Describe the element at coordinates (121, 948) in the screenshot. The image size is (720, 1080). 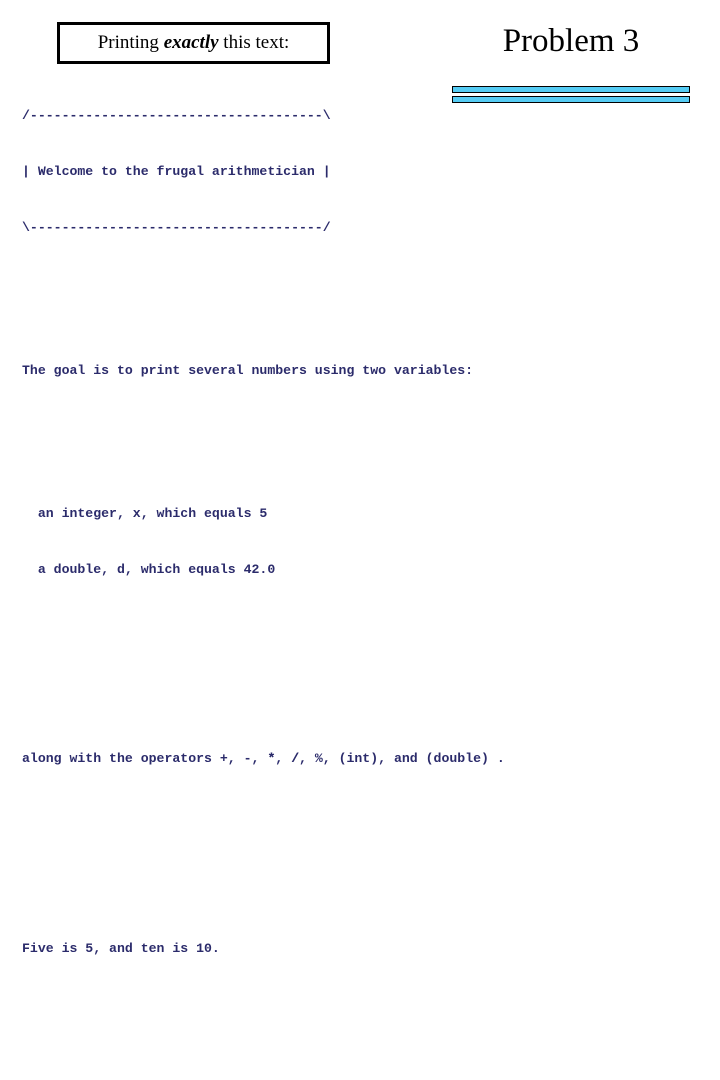
I see `five-ten-line: Five is 5, and ten is 10.` at that location.